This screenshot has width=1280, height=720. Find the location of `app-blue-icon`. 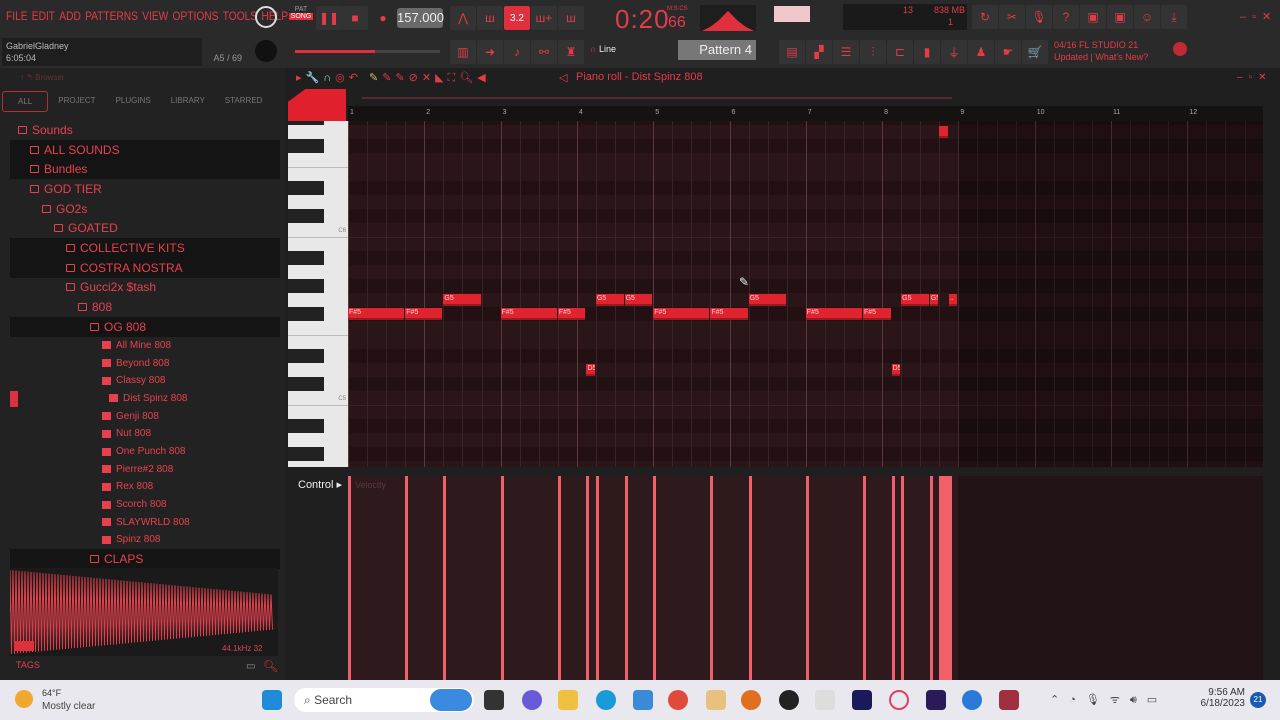

app-blue-icon is located at coordinates (972, 700).